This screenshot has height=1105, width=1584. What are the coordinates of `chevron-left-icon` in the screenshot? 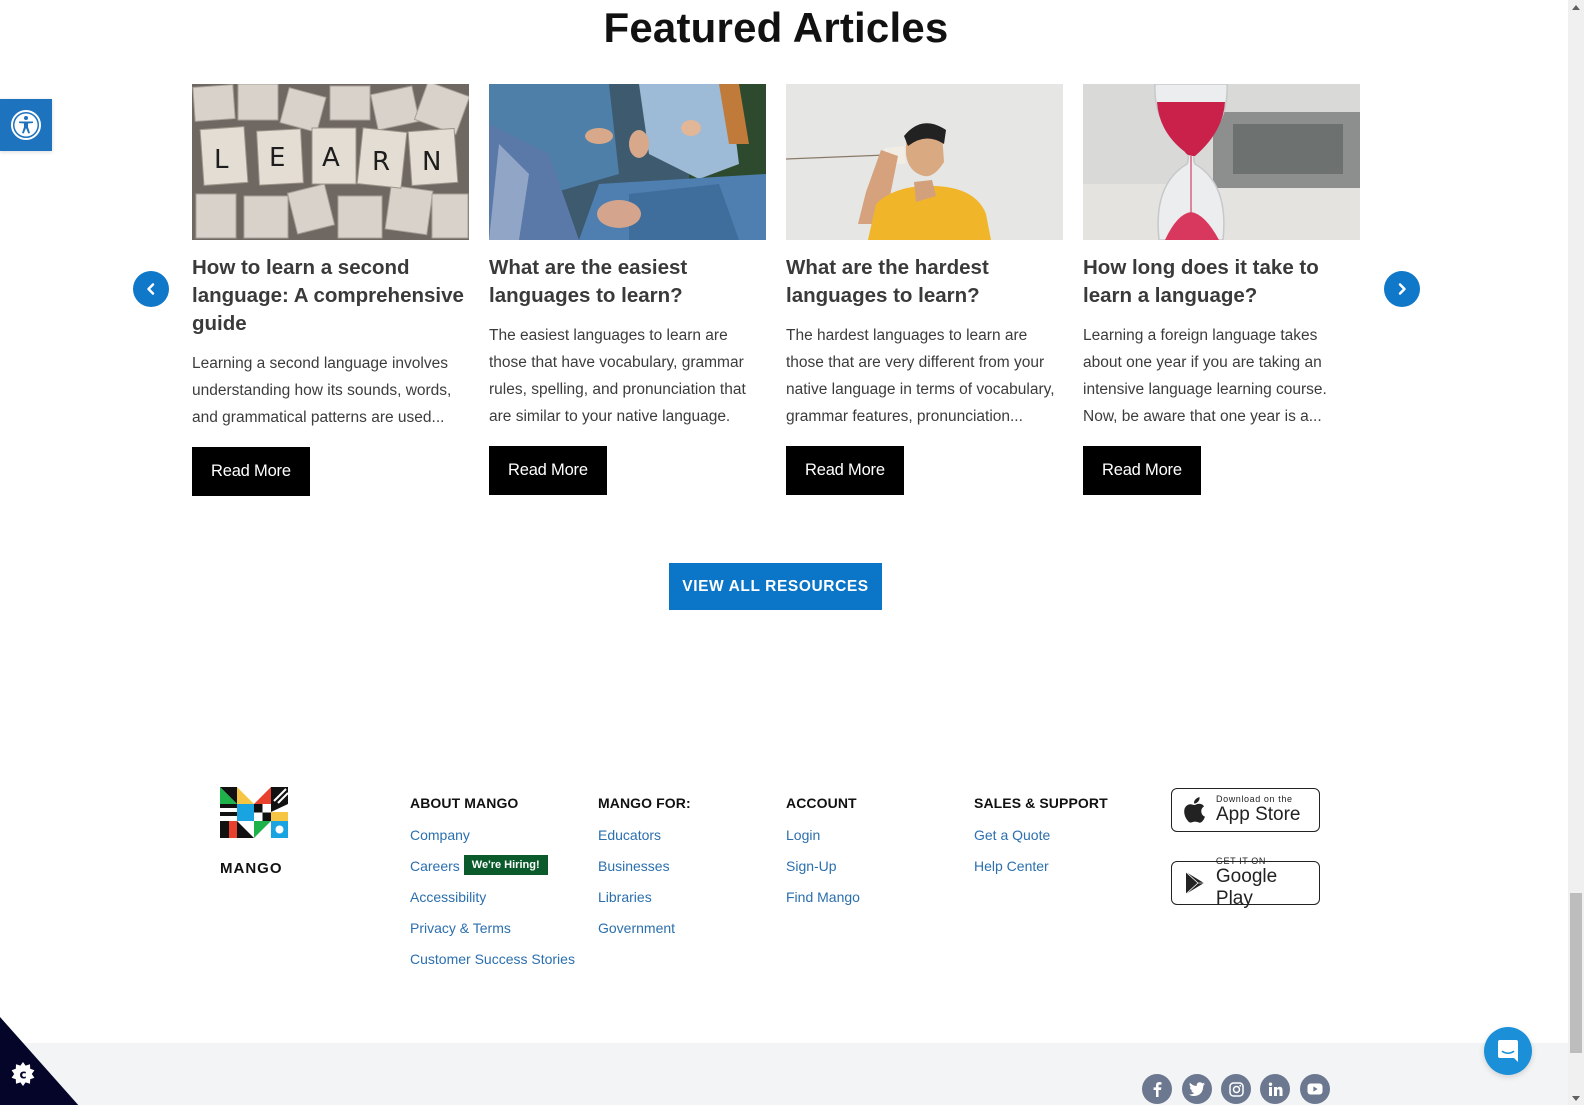 It's located at (151, 289).